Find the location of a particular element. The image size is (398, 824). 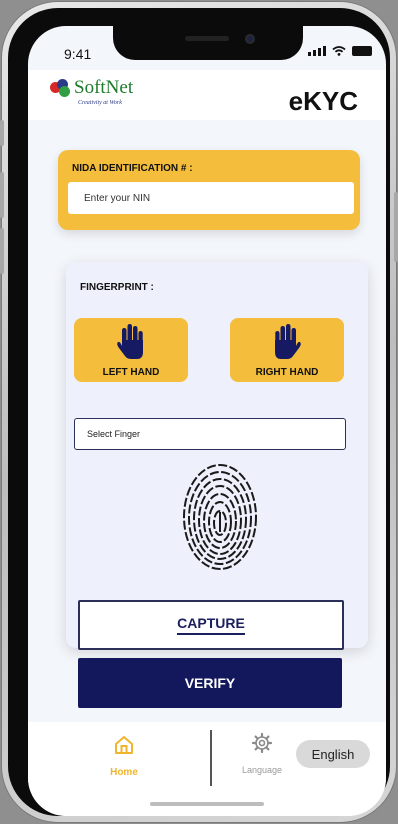

home-indicator is located at coordinates (207, 804).